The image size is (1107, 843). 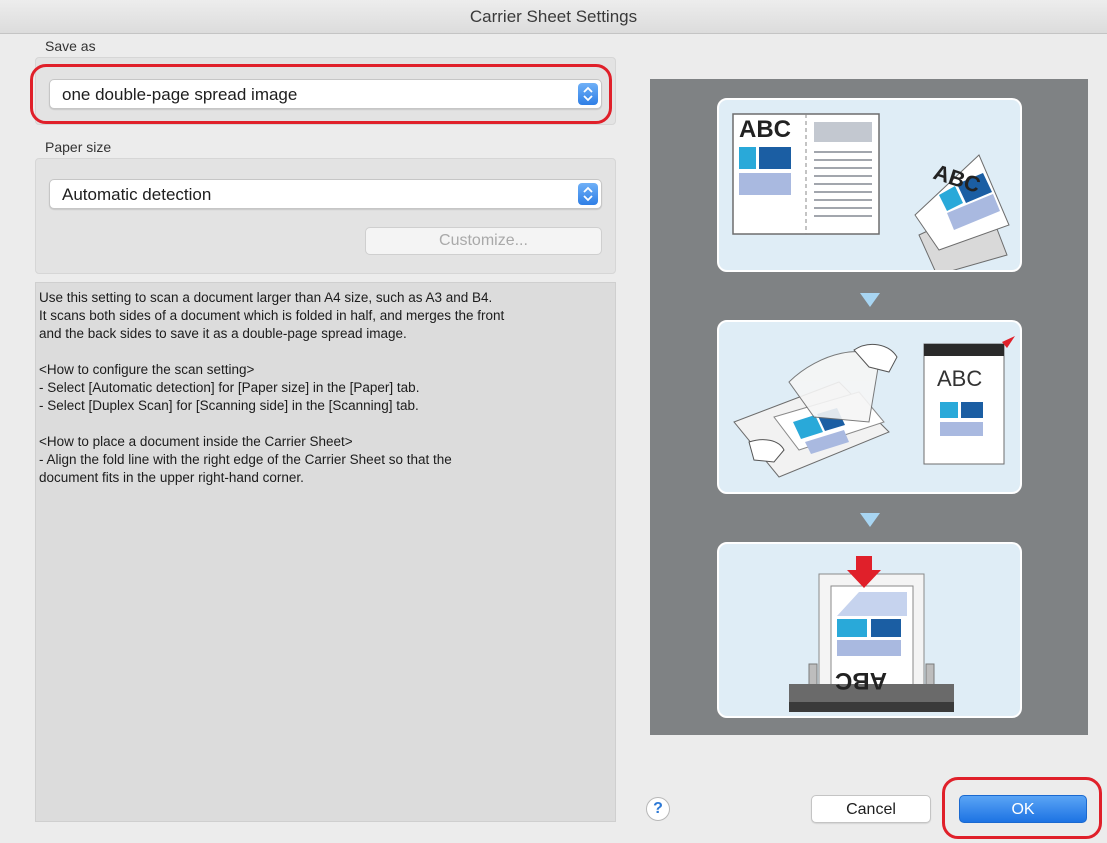 What do you see at coordinates (1022, 808) in the screenshot?
I see `ok-highlight` at bounding box center [1022, 808].